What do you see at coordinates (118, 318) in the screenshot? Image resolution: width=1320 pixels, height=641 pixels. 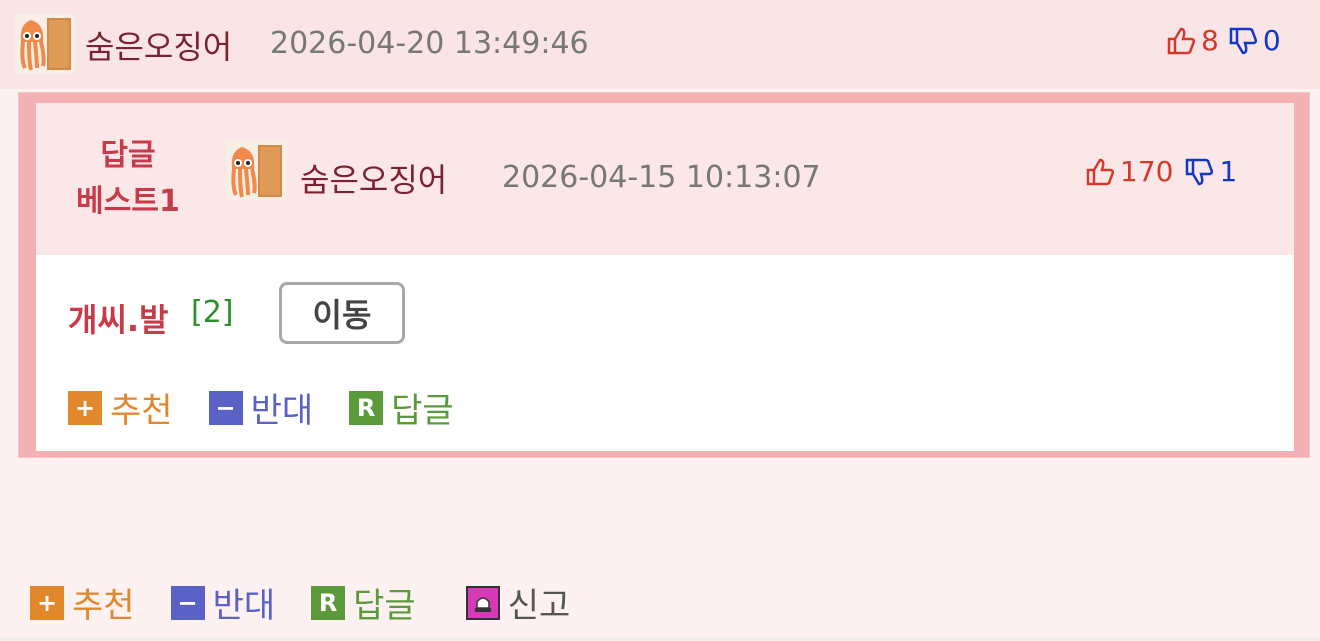 I see `best-reply-comment: 개씨.발` at bounding box center [118, 318].